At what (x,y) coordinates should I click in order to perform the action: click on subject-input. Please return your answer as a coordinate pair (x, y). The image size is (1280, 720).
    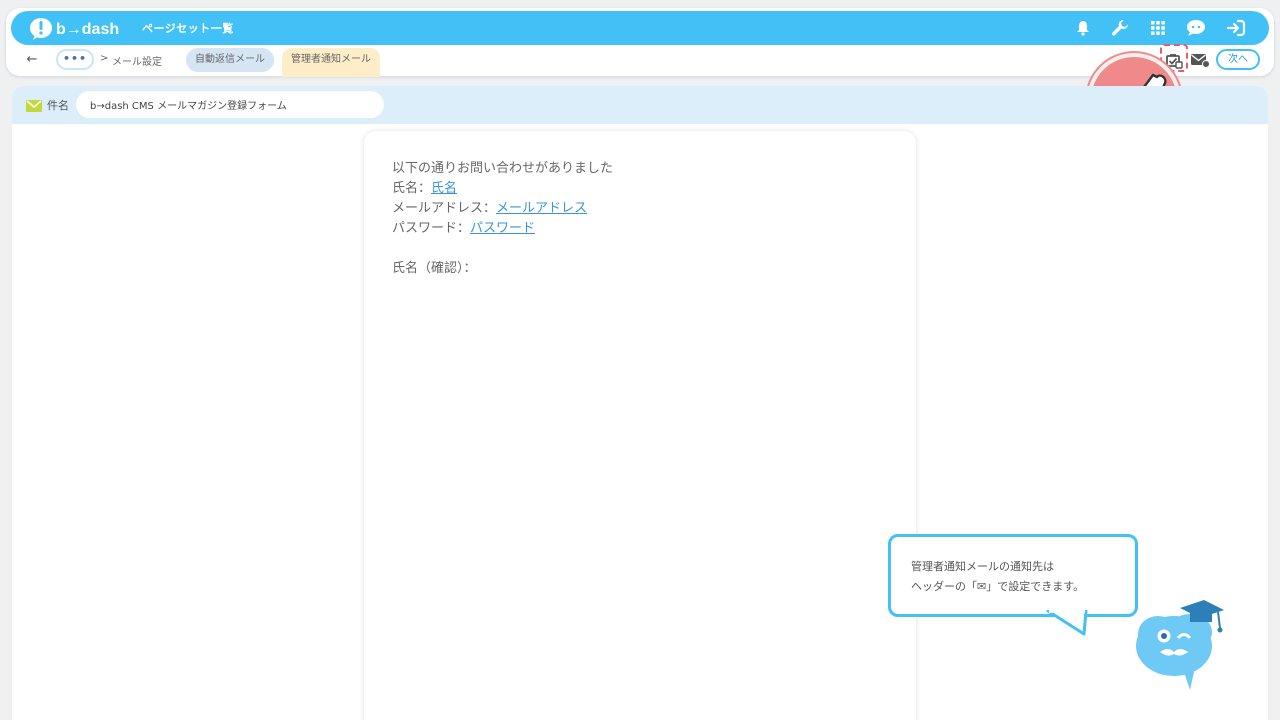
    Looking at the image, I should click on (230, 104).